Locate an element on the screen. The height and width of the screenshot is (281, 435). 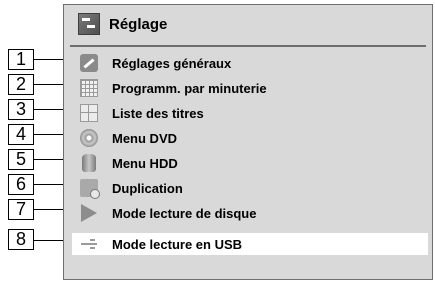
menu-item-disc-playback-mode: Mode lecture de disque is located at coordinates (250, 213).